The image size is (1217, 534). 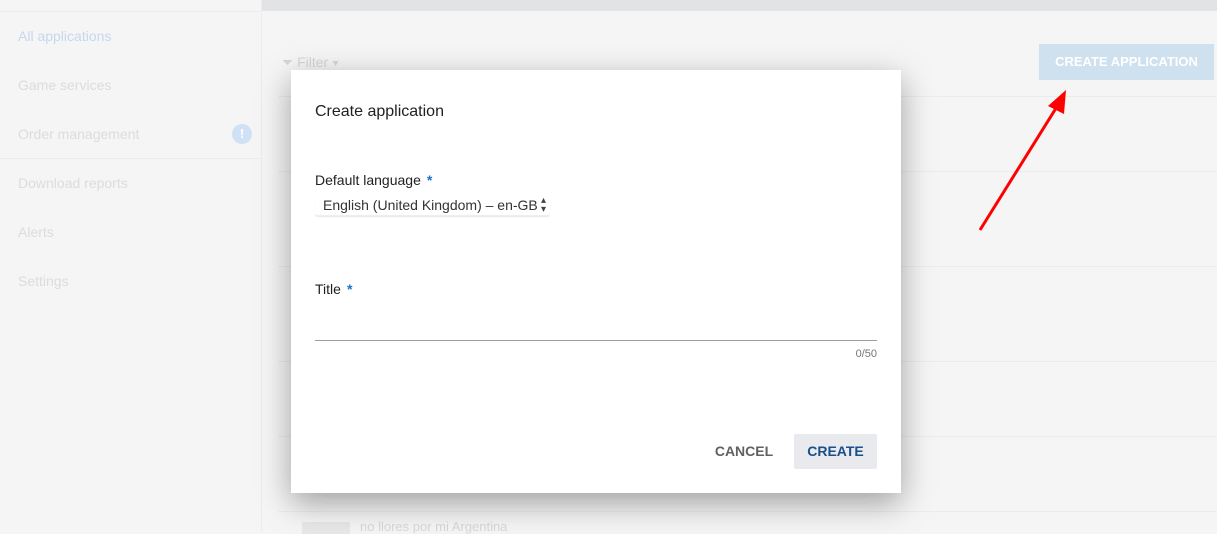 What do you see at coordinates (866, 354) in the screenshot?
I see `character-counter: 0/50` at bounding box center [866, 354].